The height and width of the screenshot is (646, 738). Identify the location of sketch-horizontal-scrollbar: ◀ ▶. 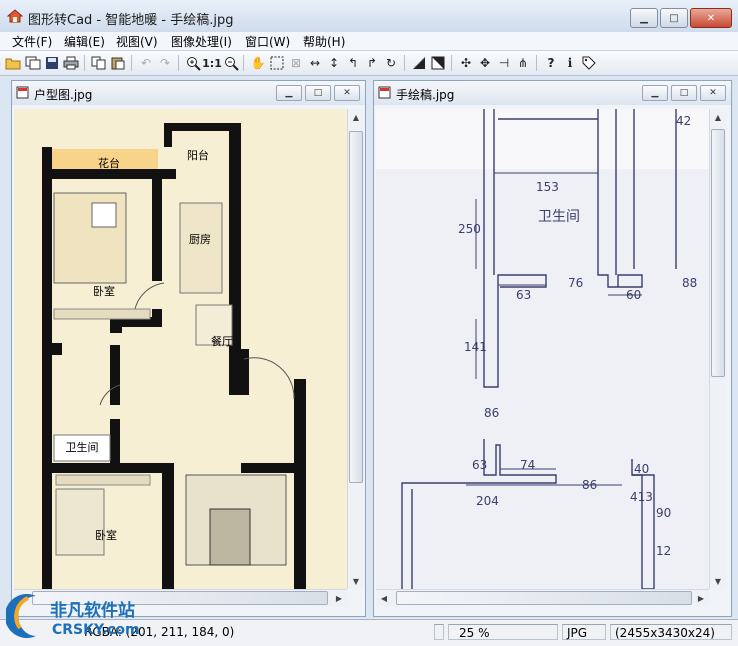
(542, 597).